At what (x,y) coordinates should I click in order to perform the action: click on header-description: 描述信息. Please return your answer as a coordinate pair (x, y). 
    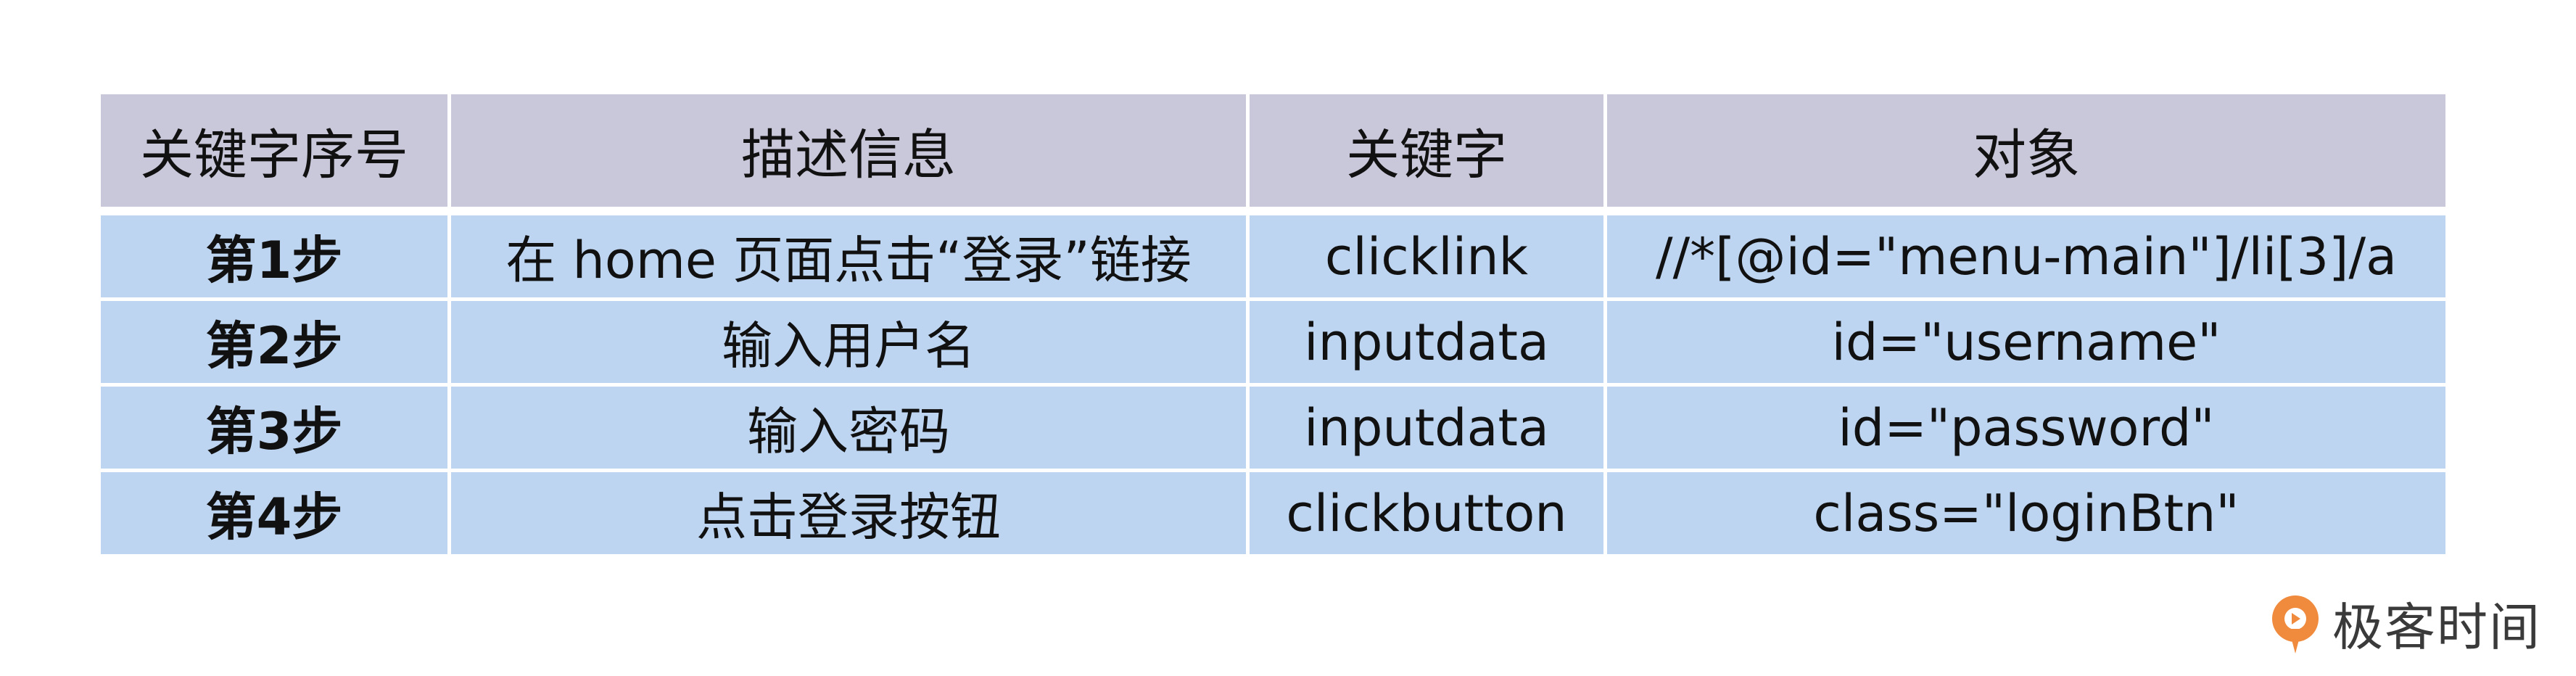
    Looking at the image, I should click on (848, 152).